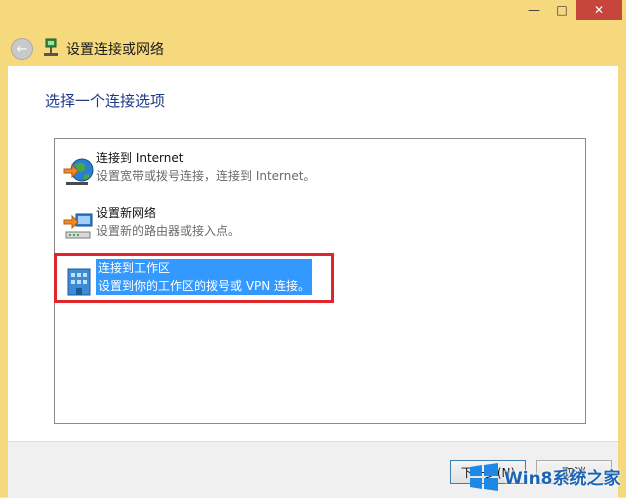 The width and height of the screenshot is (626, 498). What do you see at coordinates (51, 47) in the screenshot?
I see `network-setup-icon` at bounding box center [51, 47].